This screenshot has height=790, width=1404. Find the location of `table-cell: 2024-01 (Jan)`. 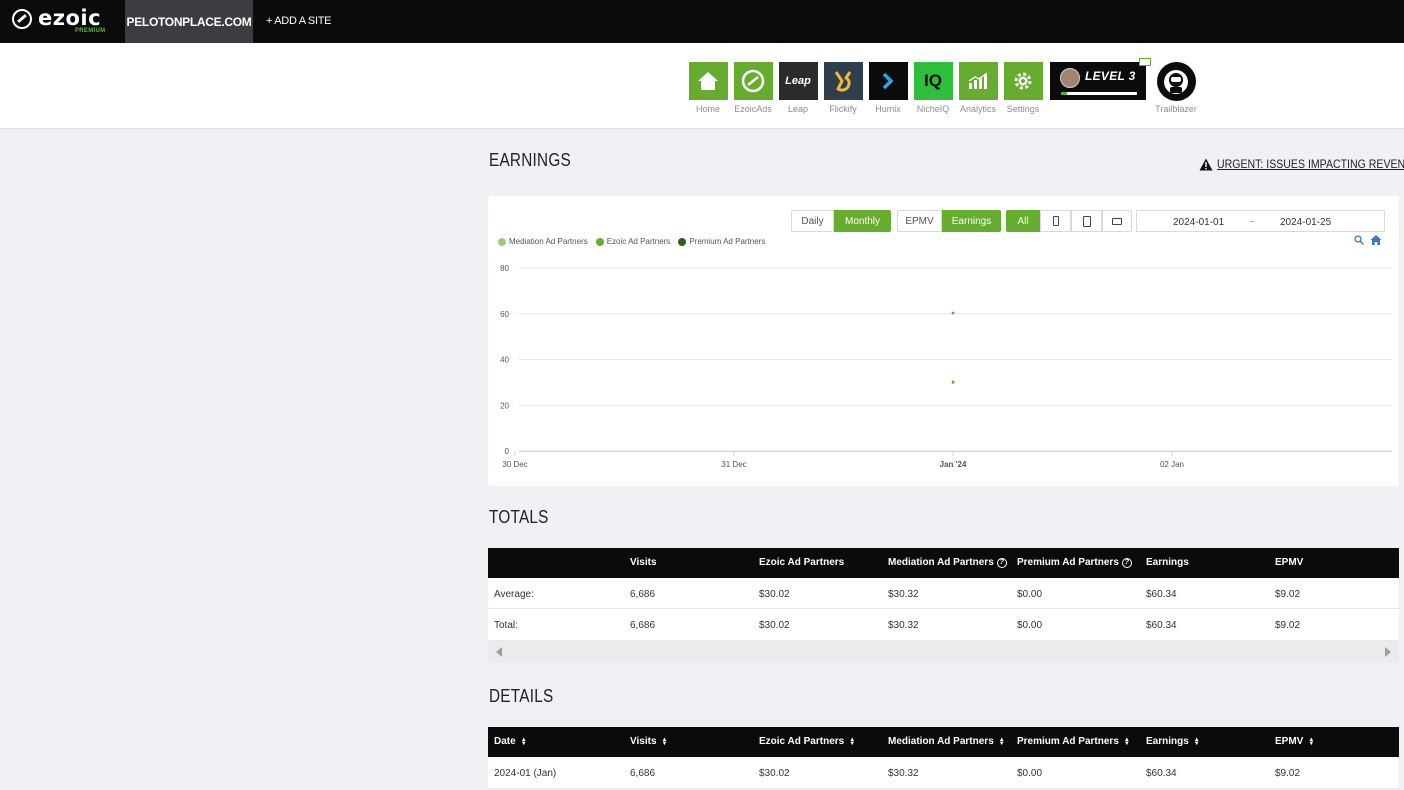

table-cell: 2024-01 (Jan) is located at coordinates (525, 773).